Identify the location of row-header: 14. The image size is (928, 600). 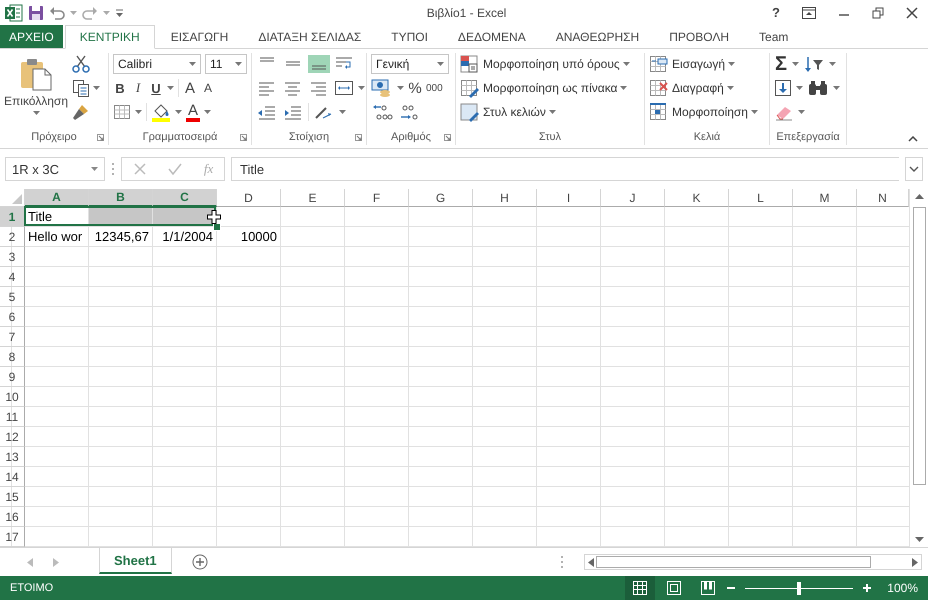
(12, 477).